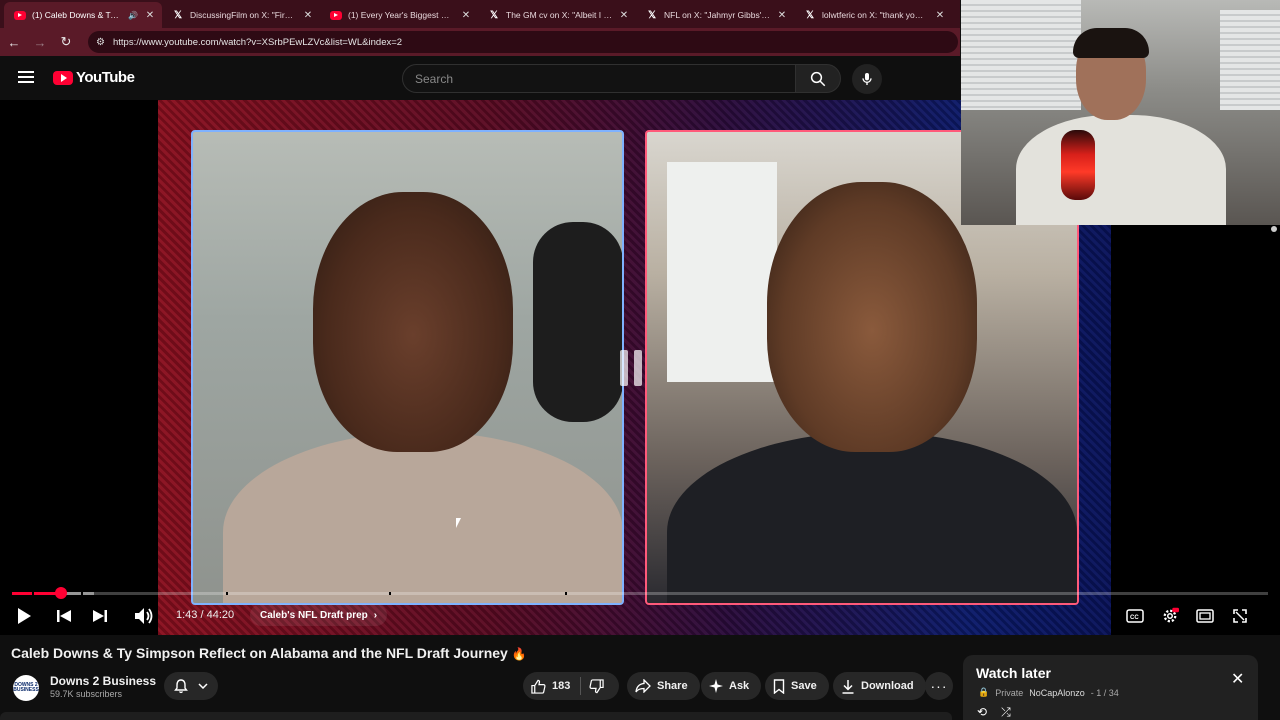 This screenshot has width=1280, height=720. Describe the element at coordinates (597, 686) in the screenshot. I see `dislike-button` at that location.